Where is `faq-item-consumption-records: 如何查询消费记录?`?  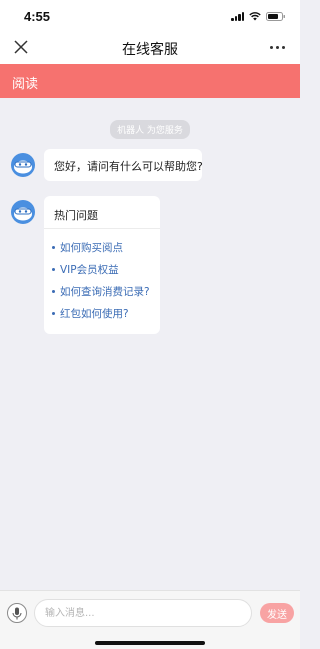 faq-item-consumption-records: 如何查询消费记录? is located at coordinates (102, 291).